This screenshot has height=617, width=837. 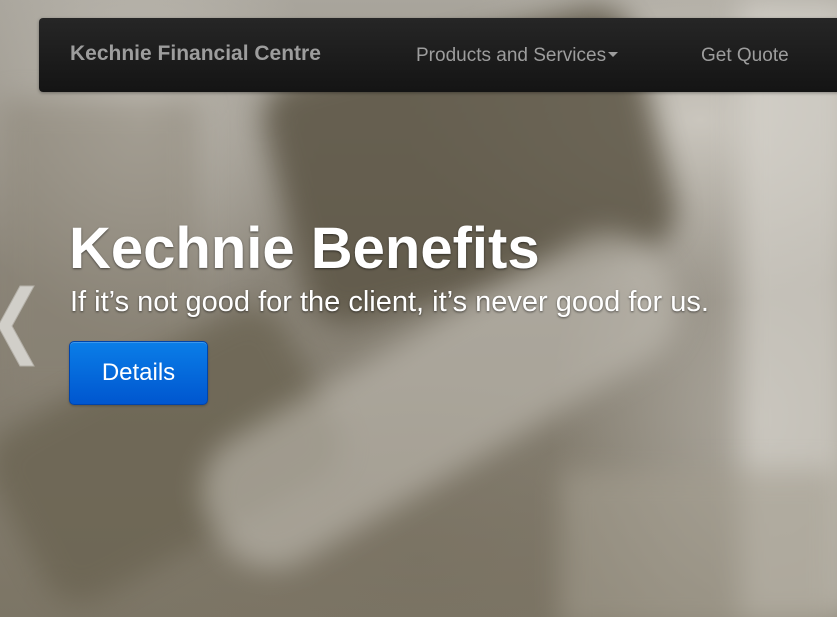 I want to click on brand-link: Kechnie Financial Centre, so click(x=195, y=54).